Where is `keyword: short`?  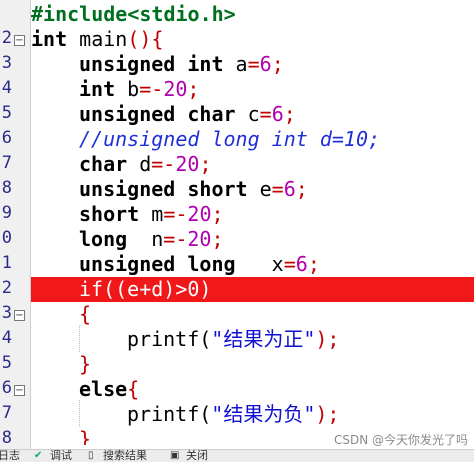
keyword: short is located at coordinates (109, 214).